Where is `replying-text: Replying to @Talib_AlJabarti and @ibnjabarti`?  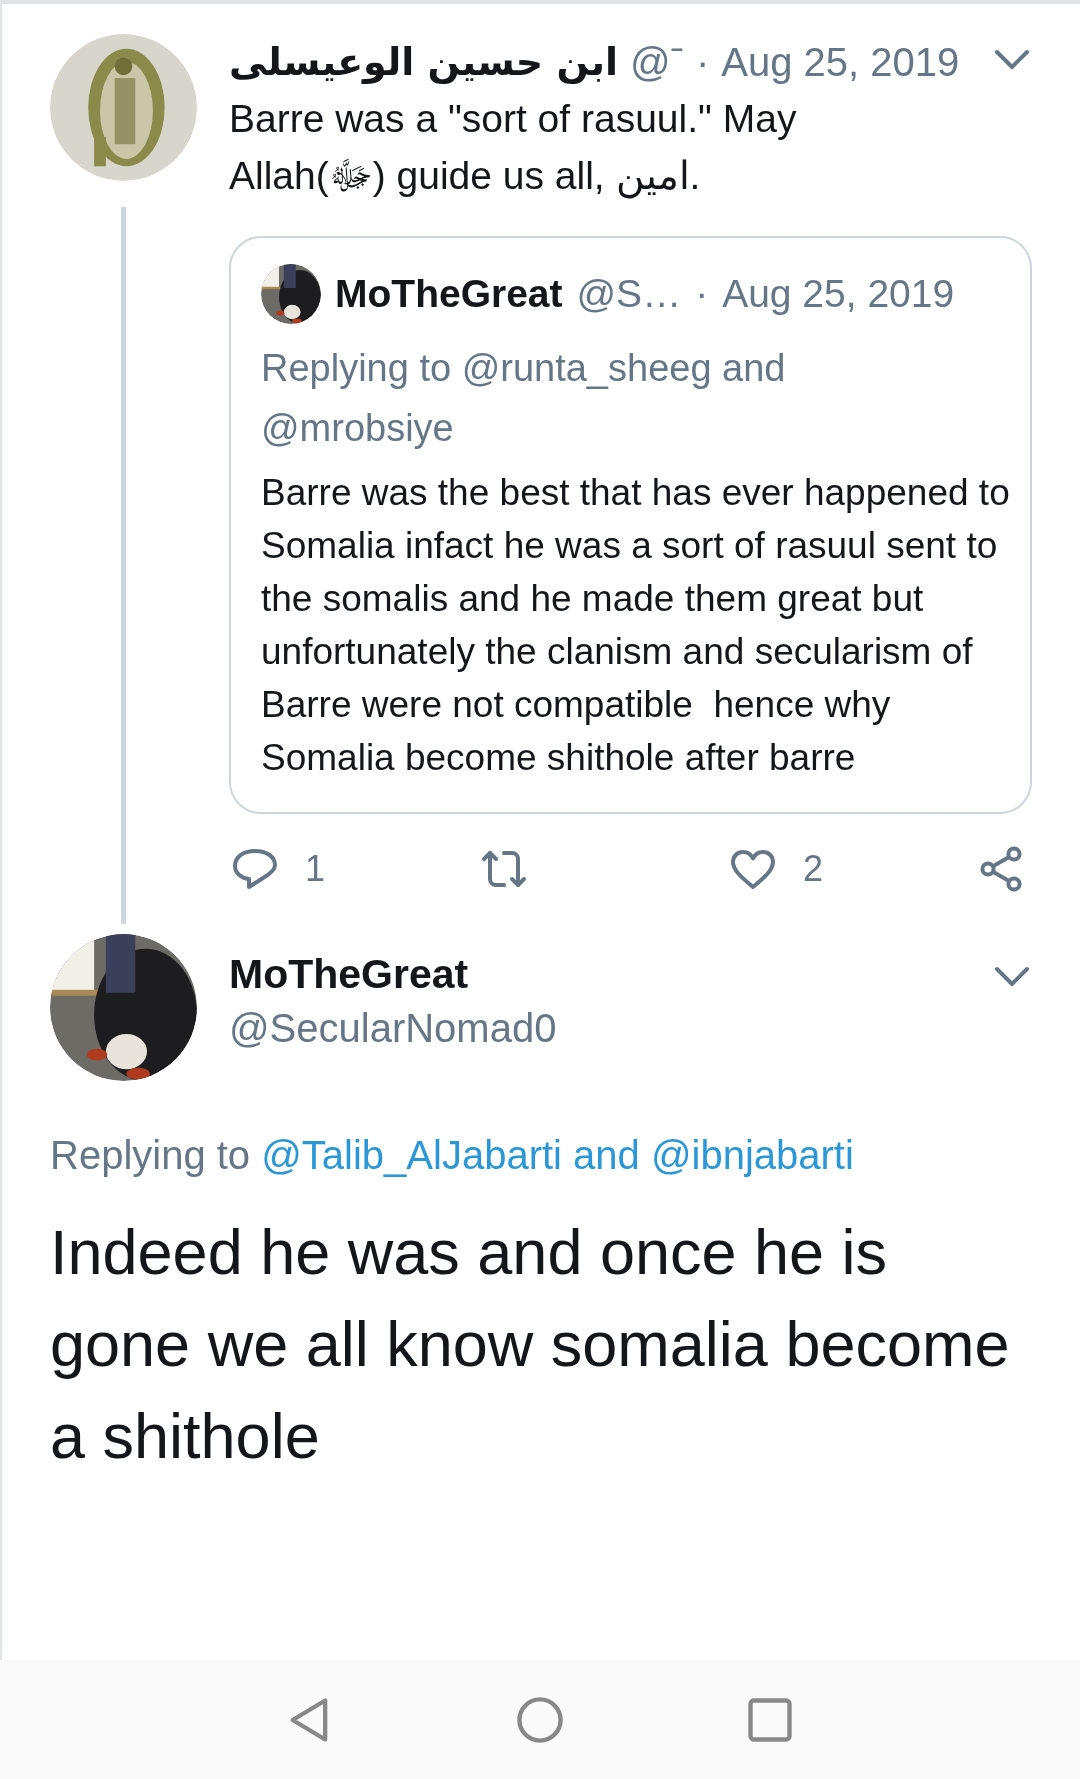
replying-text: Replying to @Talib_AlJabarti and @ibnjabarti is located at coordinates (452, 1155).